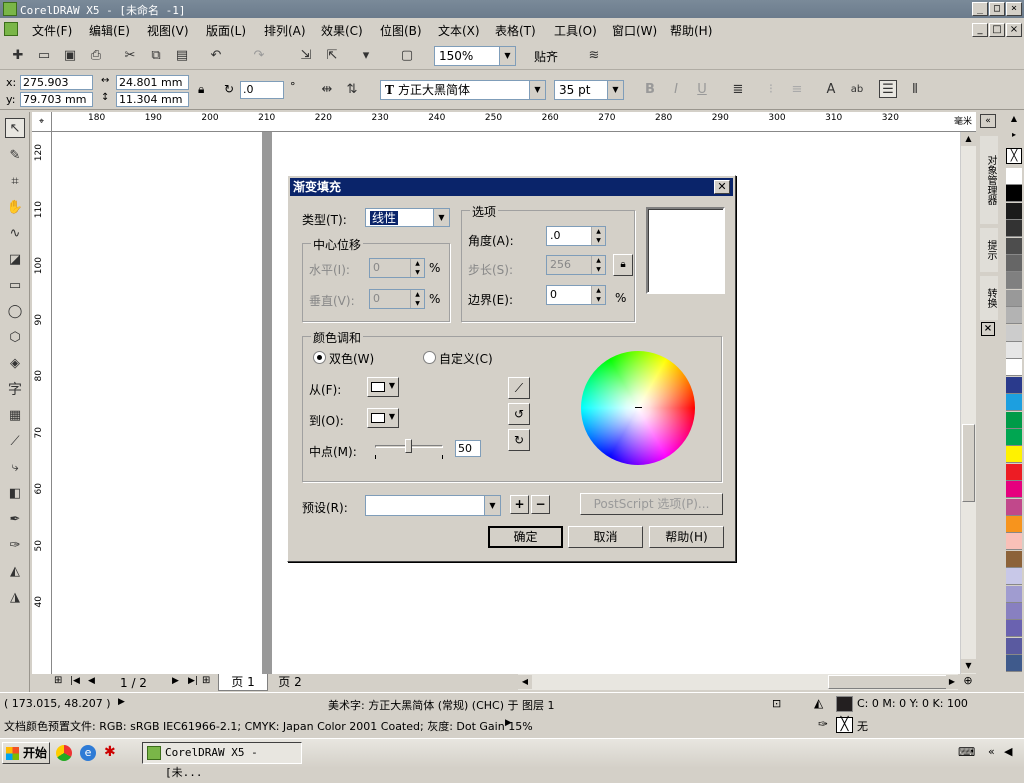 Image resolution: width=1024 pixels, height=783 pixels. Describe the element at coordinates (285, 30) in the screenshot. I see `menu-arrange: 排列(A)` at that location.